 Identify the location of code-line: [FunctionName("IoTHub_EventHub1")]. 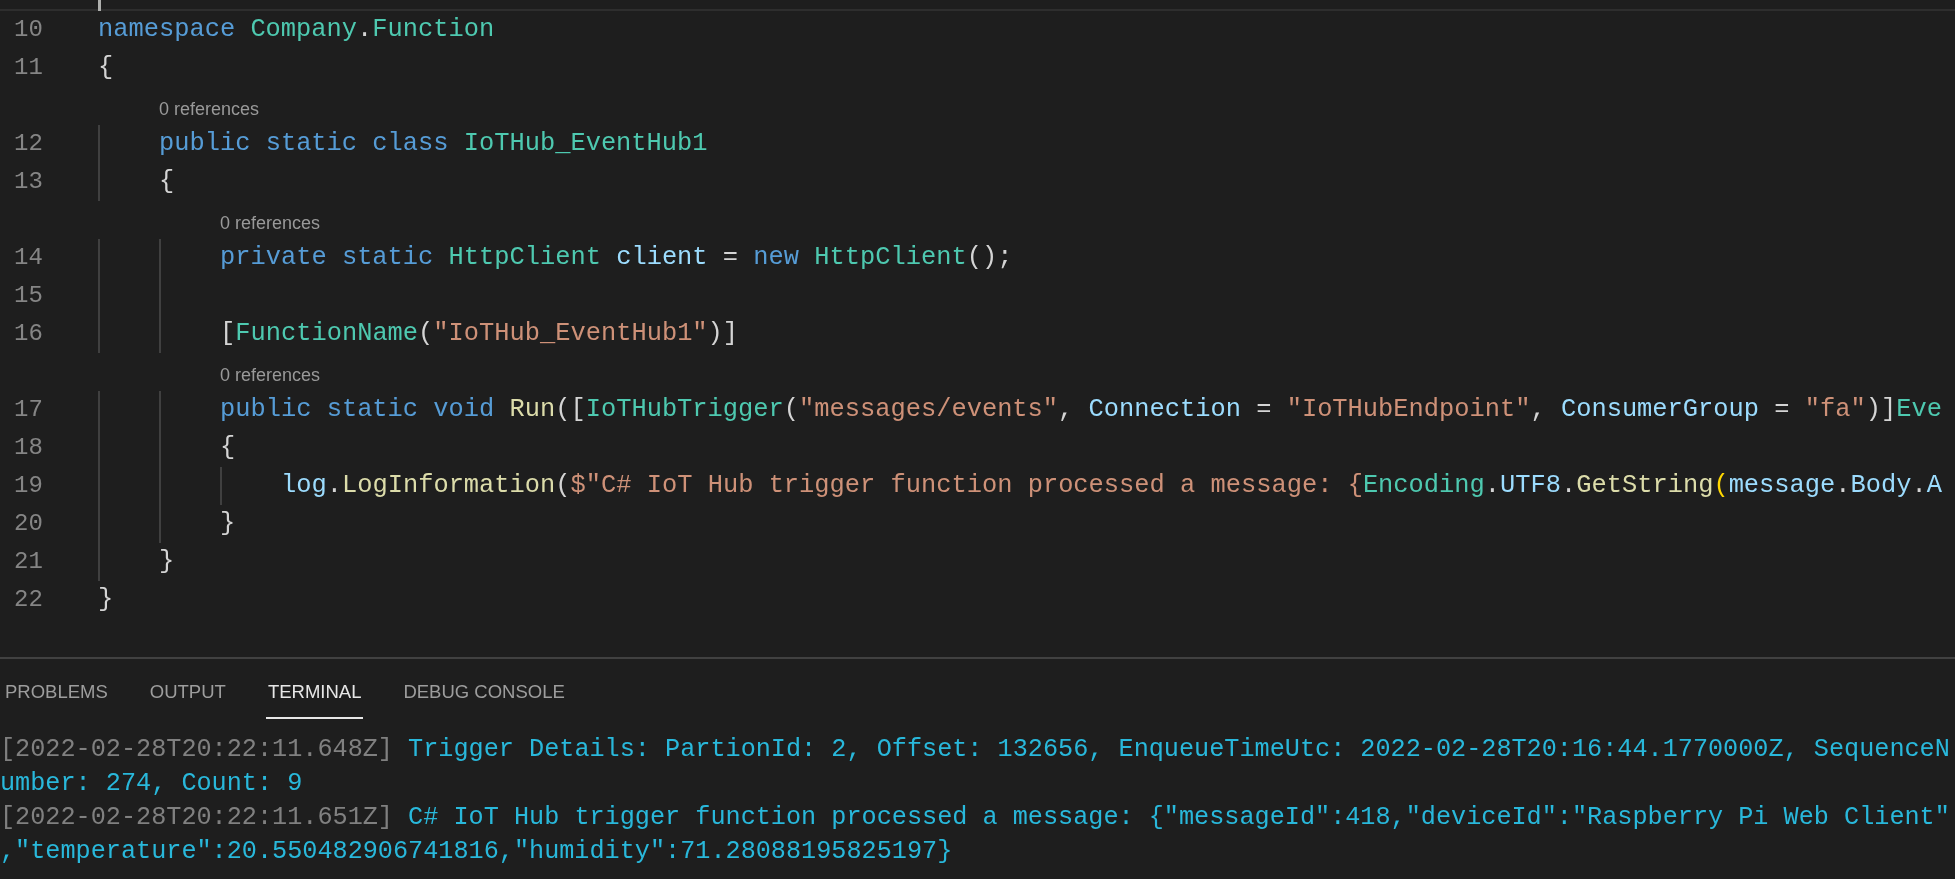
(479, 333).